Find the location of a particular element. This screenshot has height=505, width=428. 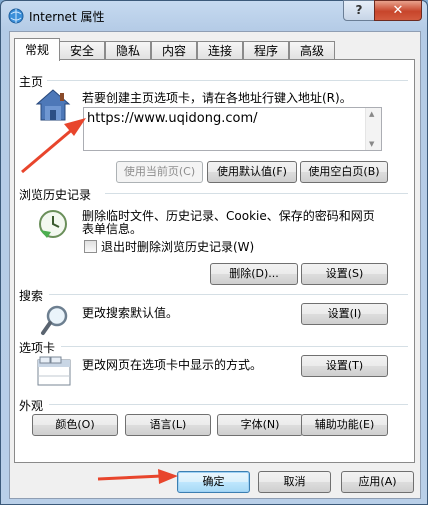

home-page-address-box: https://www.uqidong.com/ ▲ ▼ is located at coordinates (232, 129).